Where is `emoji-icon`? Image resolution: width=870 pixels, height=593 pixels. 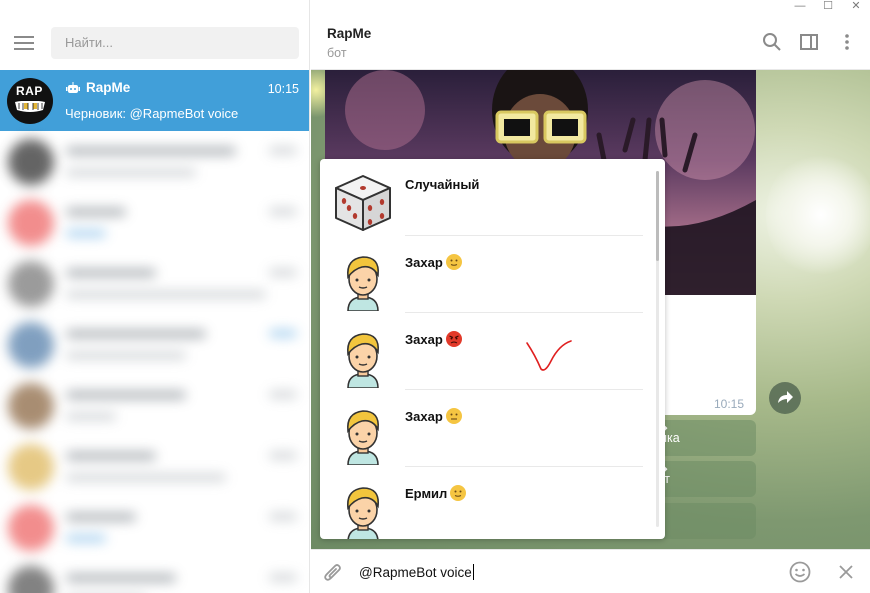 emoji-icon is located at coordinates (800, 572).